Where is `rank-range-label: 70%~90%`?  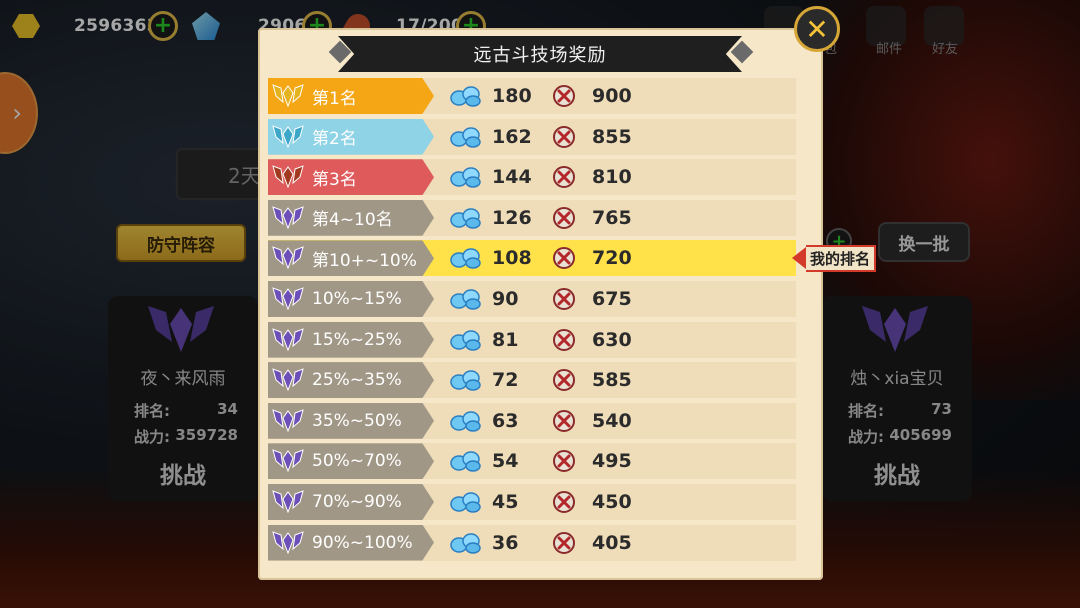
rank-range-label: 70%~90% is located at coordinates (357, 501).